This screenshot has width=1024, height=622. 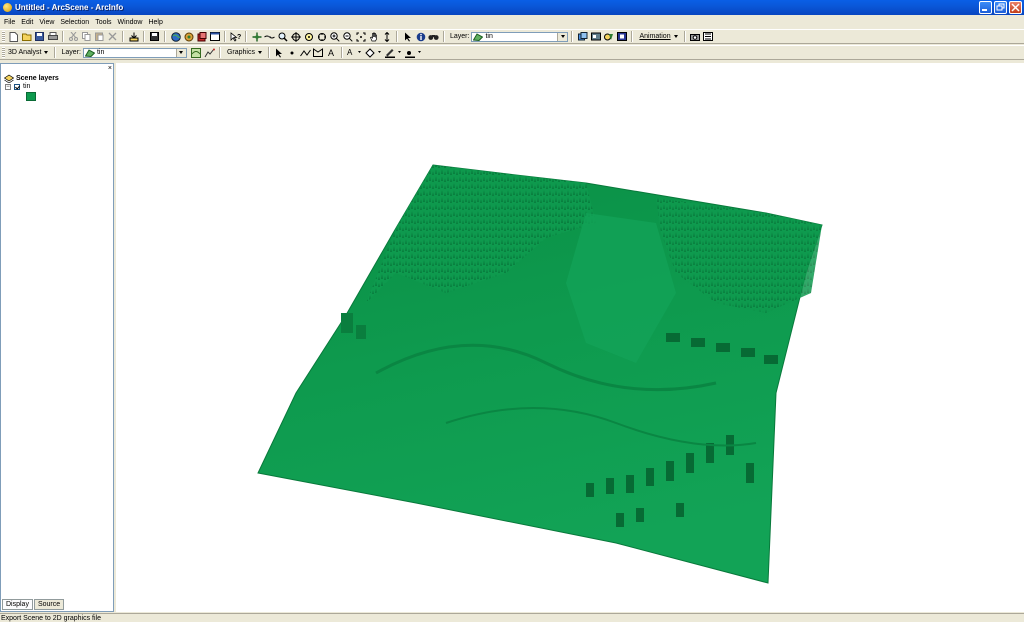 What do you see at coordinates (582, 36) in the screenshot?
I see `add-feature-layer-button` at bounding box center [582, 36].